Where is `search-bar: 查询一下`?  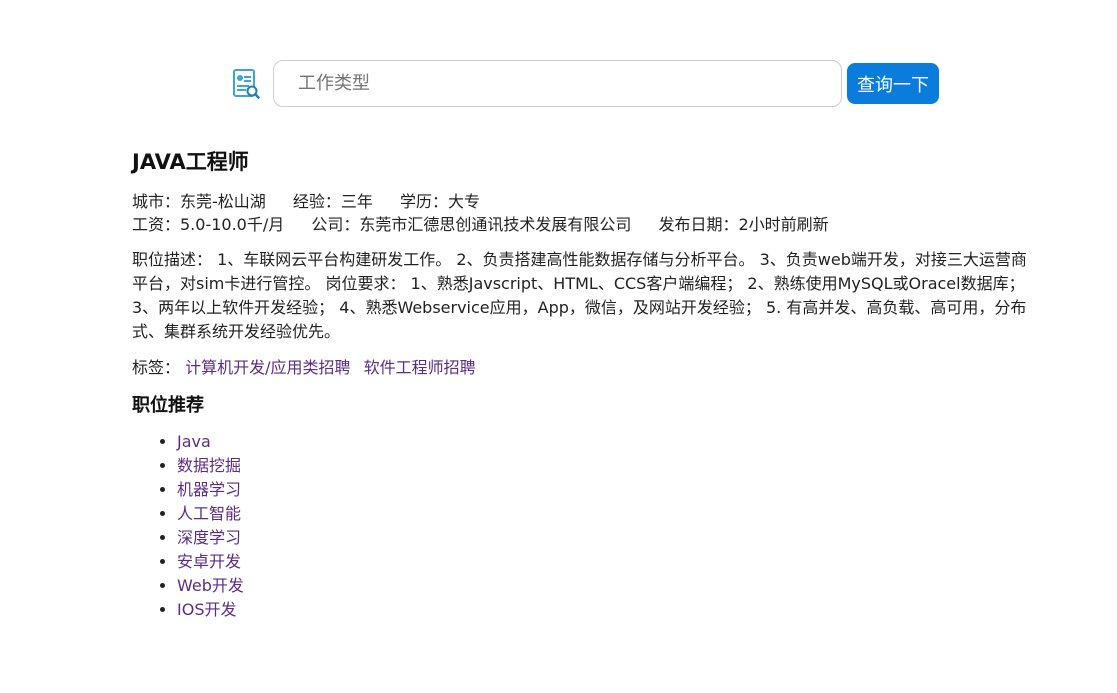 search-bar: 查询一下 is located at coordinates (585, 83).